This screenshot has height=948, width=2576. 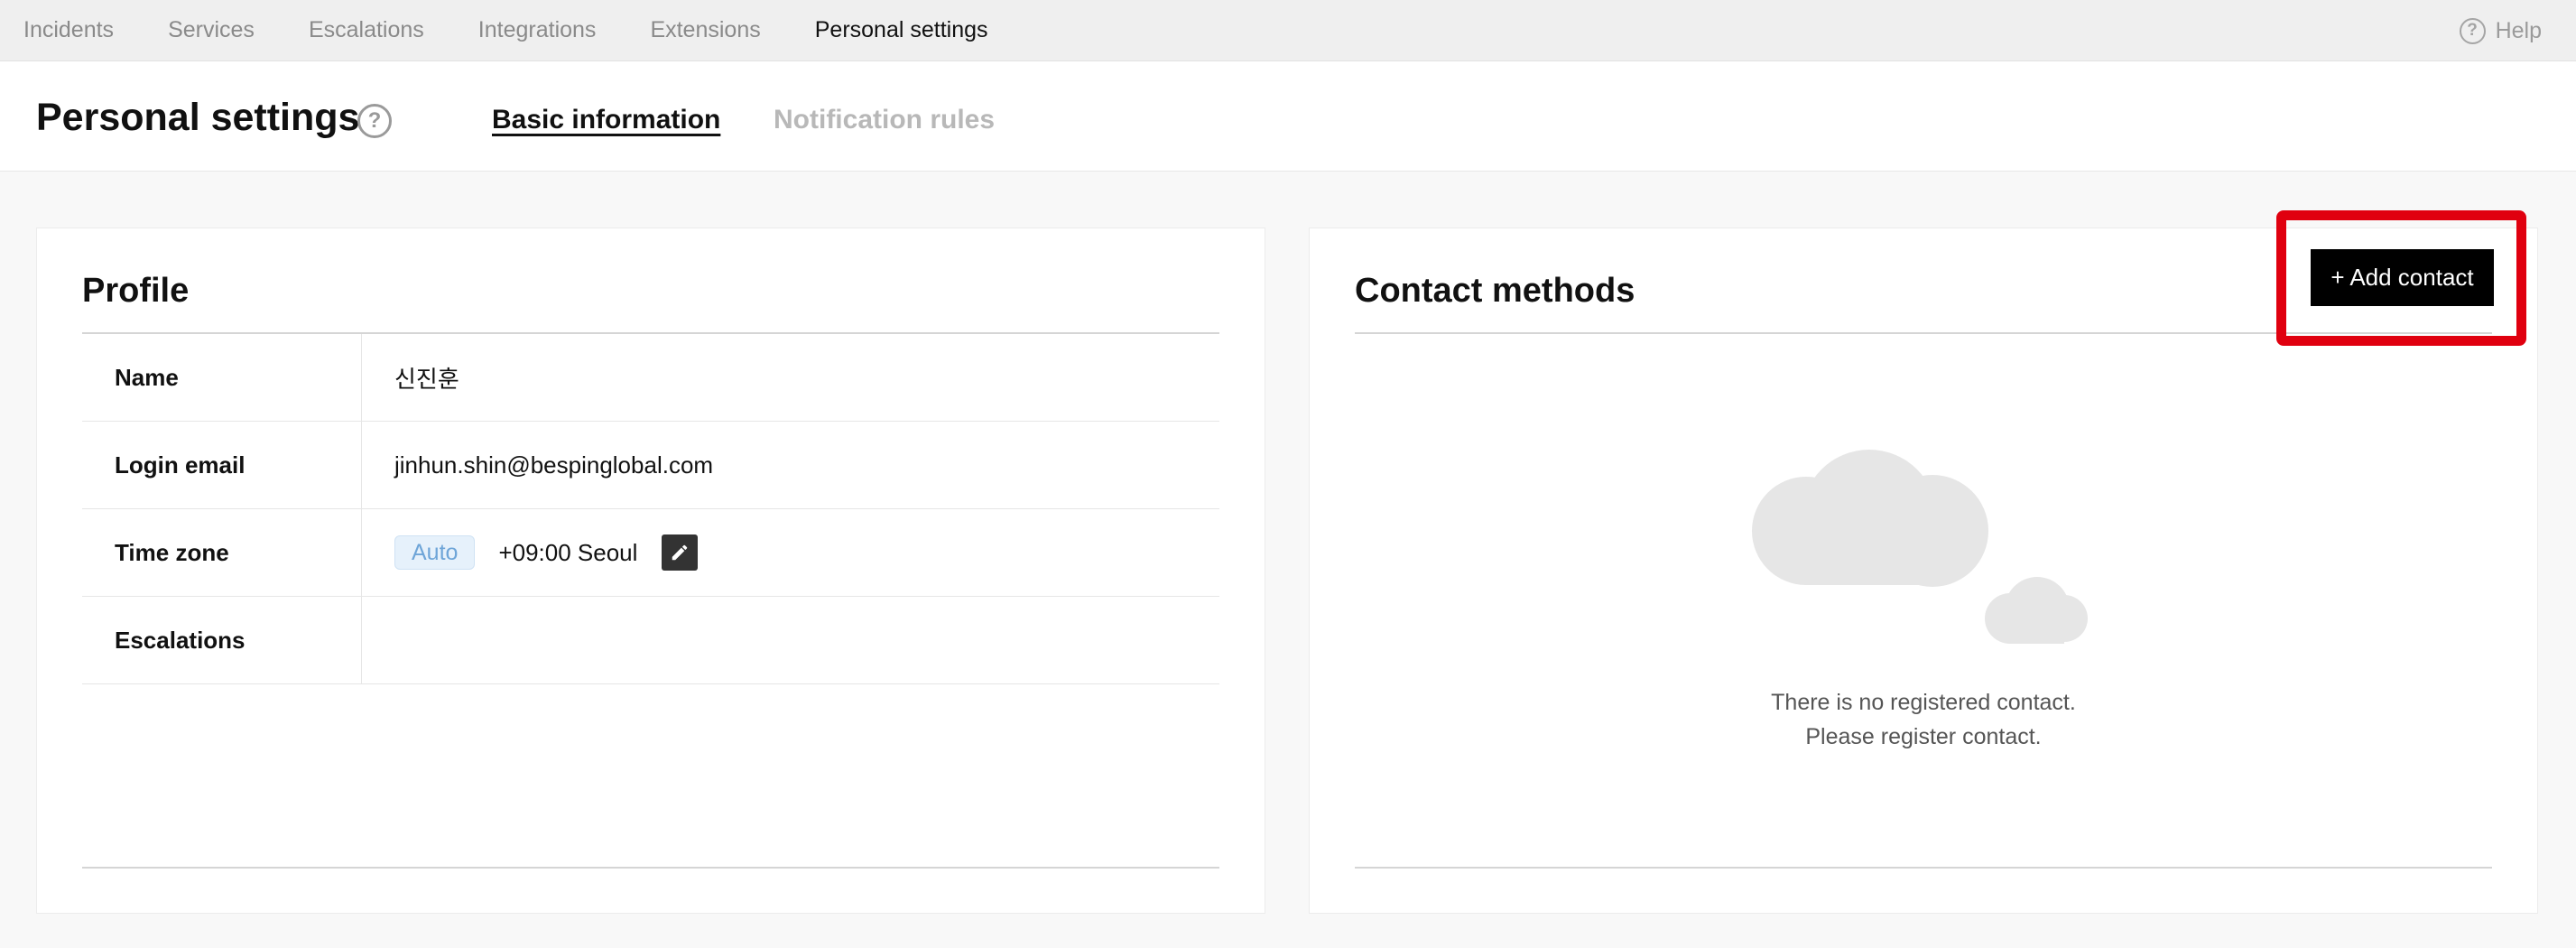 I want to click on help-link: ? Help, so click(x=2500, y=30).